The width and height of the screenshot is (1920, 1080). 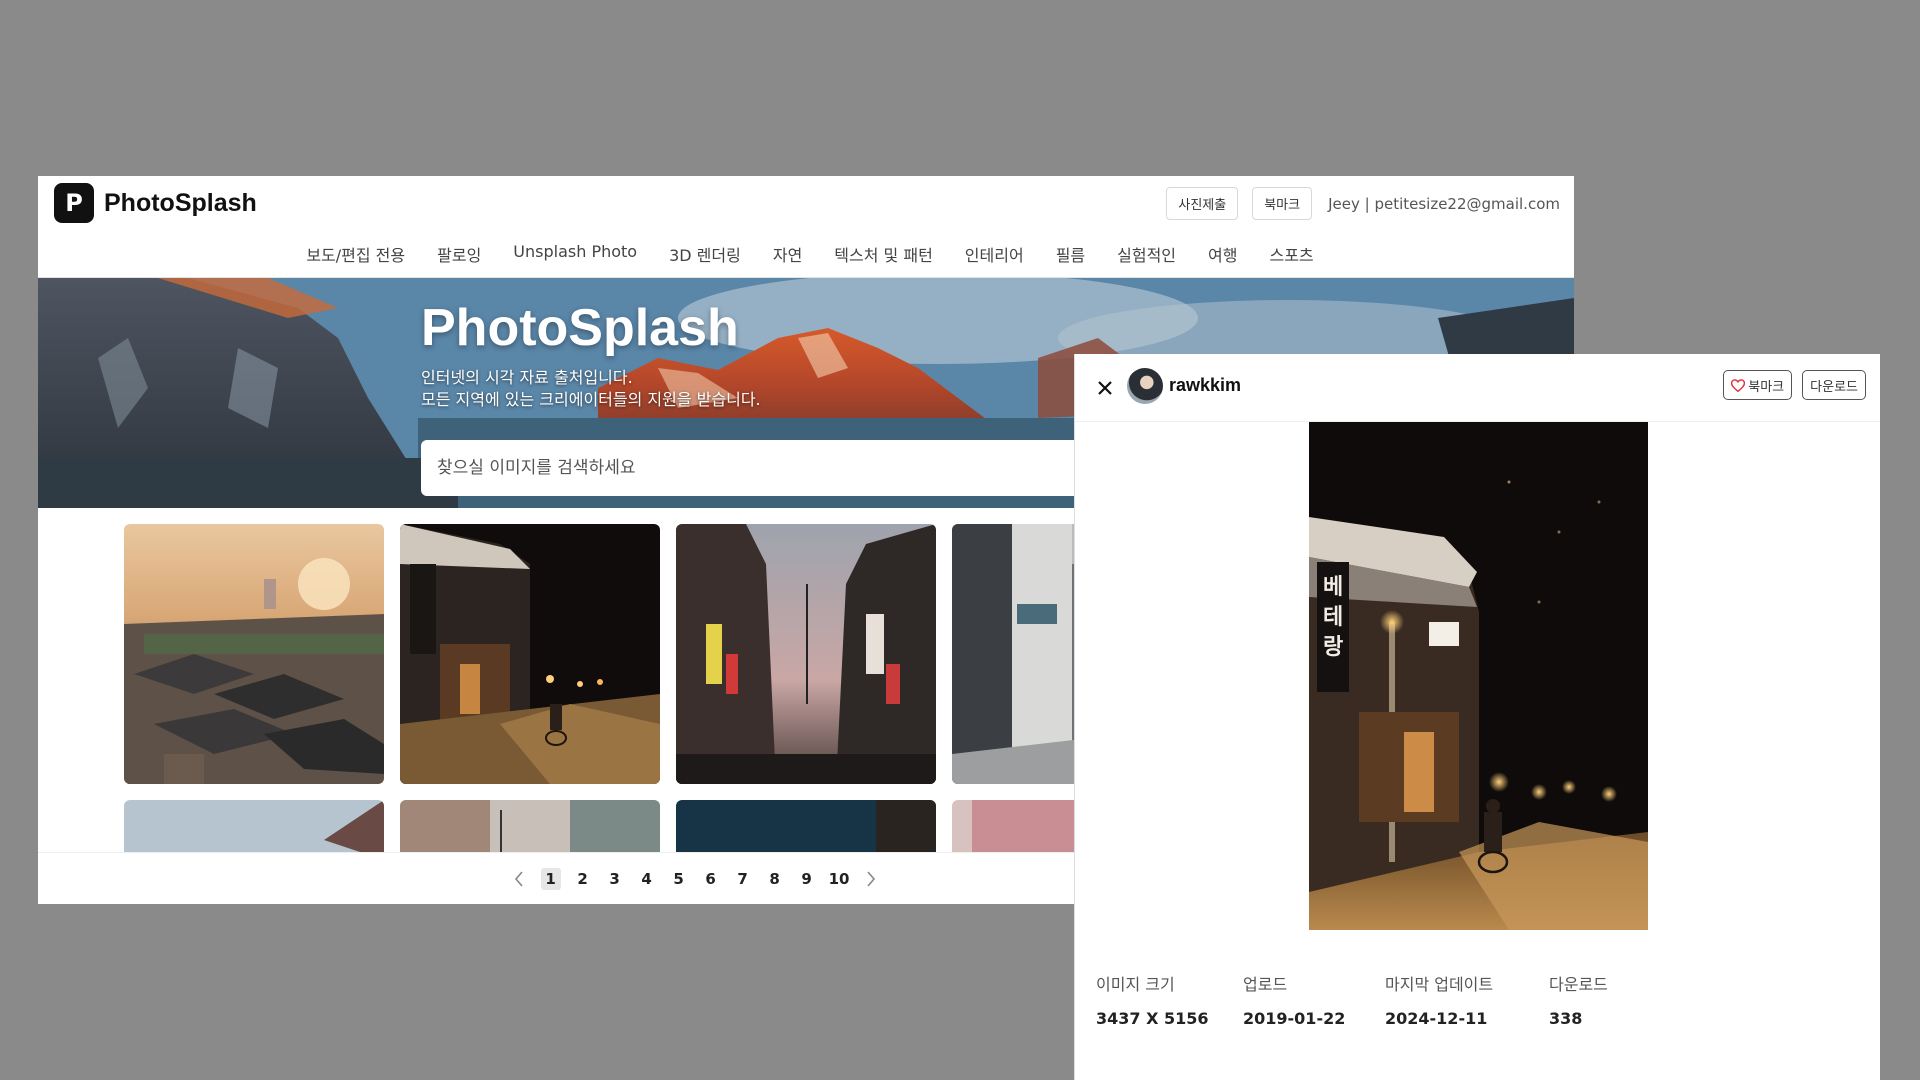 What do you see at coordinates (527, 377) in the screenshot?
I see `hero-subtitle-line-1: 인터넷의 시각 자료 출처입니다.` at bounding box center [527, 377].